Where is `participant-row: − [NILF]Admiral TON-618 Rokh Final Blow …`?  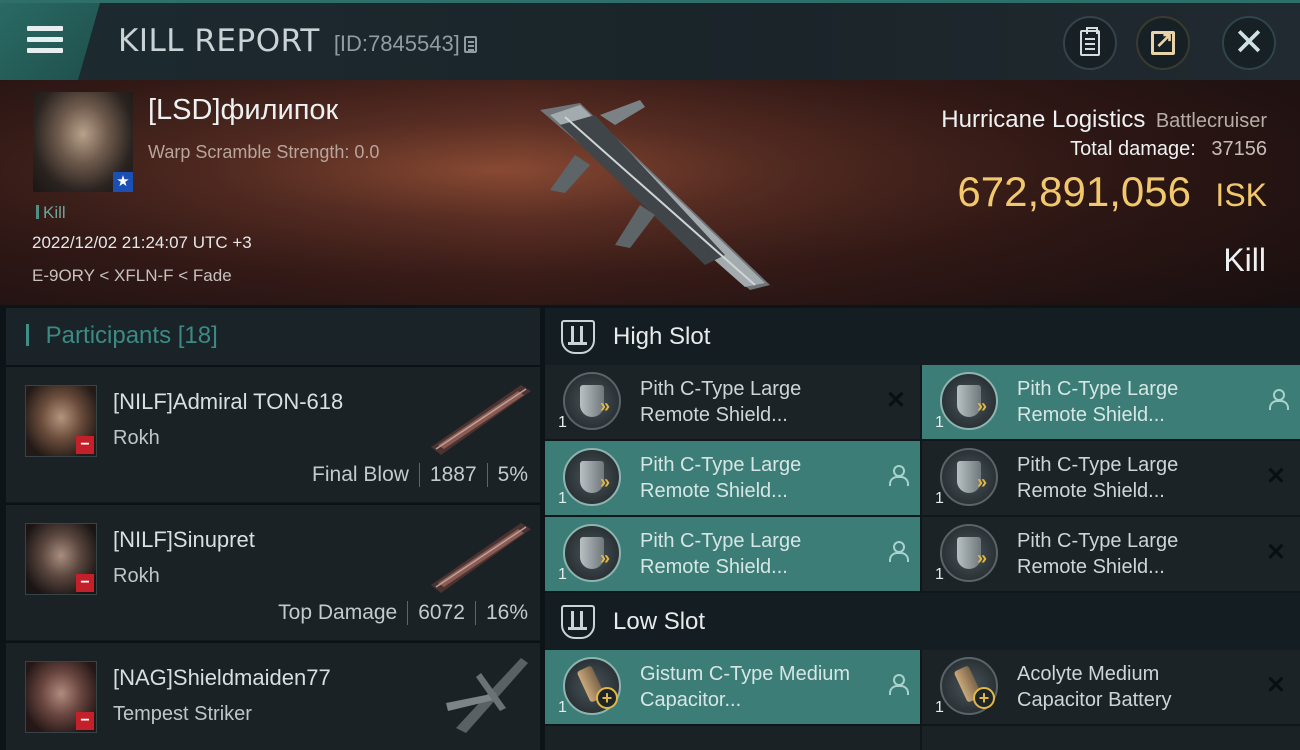 participant-row: − [NILF]Admiral TON-618 Rokh Final Blow … is located at coordinates (273, 433).